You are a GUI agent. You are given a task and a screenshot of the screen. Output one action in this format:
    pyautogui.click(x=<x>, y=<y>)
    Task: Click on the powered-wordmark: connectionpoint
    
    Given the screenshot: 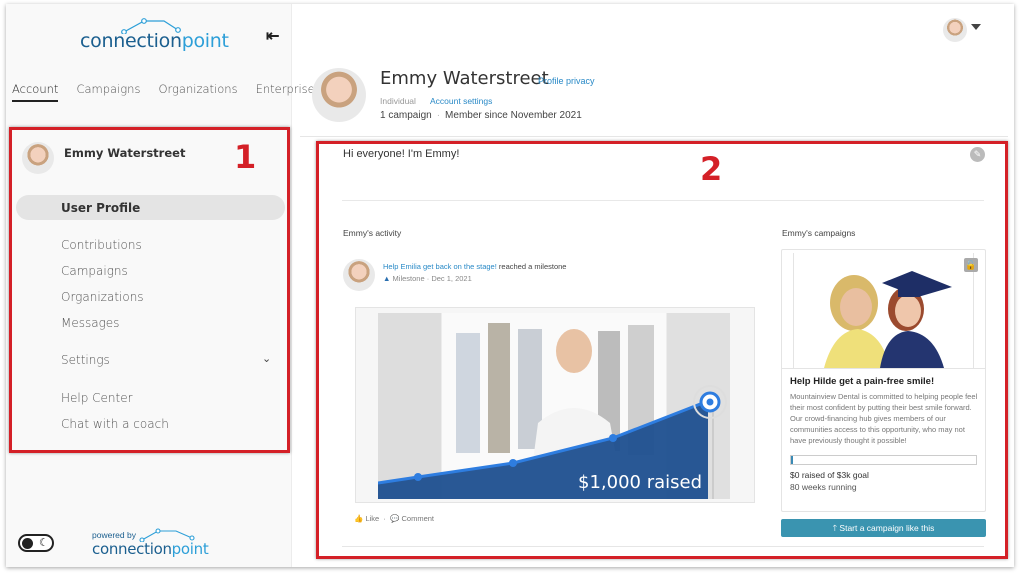 What is the action you would take?
    pyautogui.click(x=150, y=549)
    